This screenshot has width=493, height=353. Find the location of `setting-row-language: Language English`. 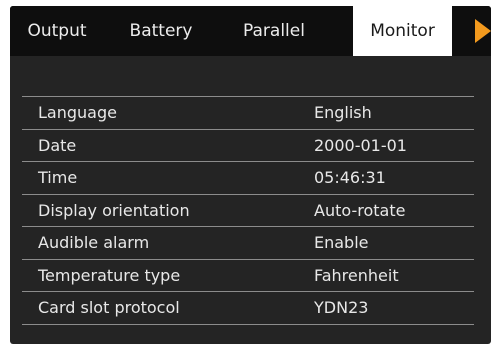

setting-row-language: Language English is located at coordinates (248, 113).